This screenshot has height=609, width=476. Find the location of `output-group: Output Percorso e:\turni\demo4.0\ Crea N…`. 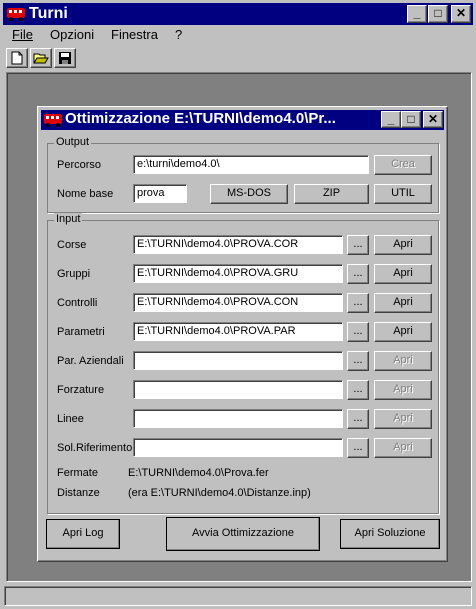

output-group: Output Percorso e:\turni\demo4.0\ Crea N… is located at coordinates (243, 174).